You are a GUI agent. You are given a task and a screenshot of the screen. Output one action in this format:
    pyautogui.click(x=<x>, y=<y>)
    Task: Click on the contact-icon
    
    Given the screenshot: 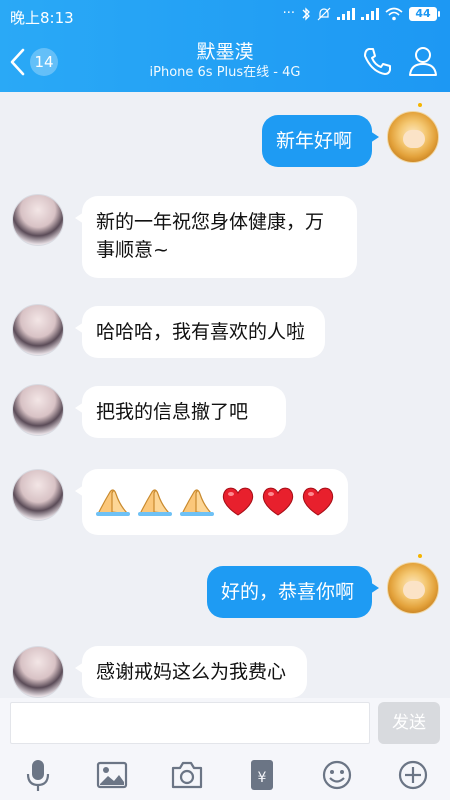 What is the action you would take?
    pyautogui.click(x=423, y=61)
    